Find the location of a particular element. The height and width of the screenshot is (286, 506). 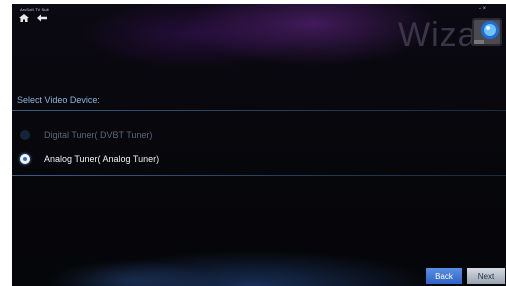

home-icon is located at coordinates (24, 18).